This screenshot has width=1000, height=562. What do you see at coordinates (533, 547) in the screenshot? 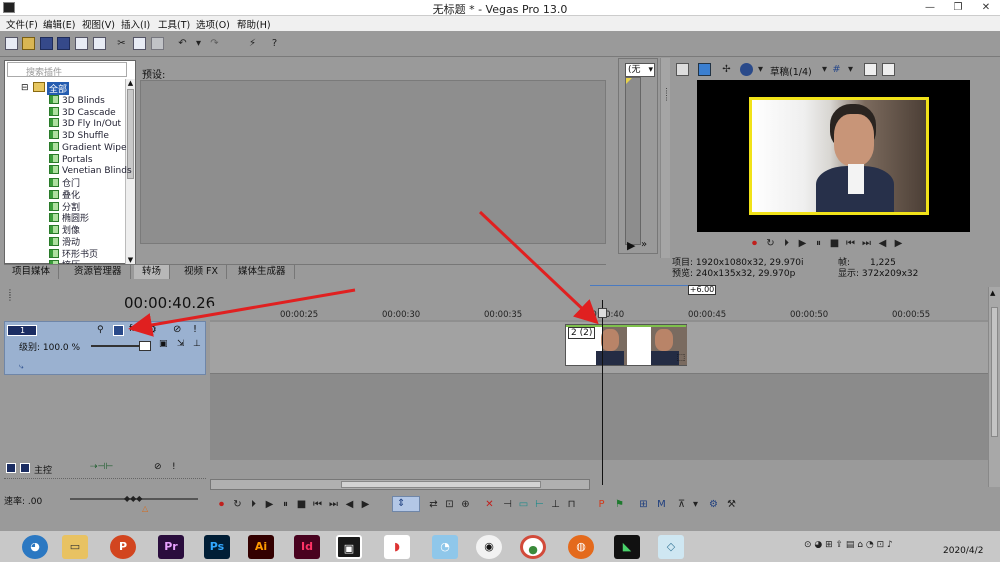
I see `chrome-icon: ●` at bounding box center [533, 547].